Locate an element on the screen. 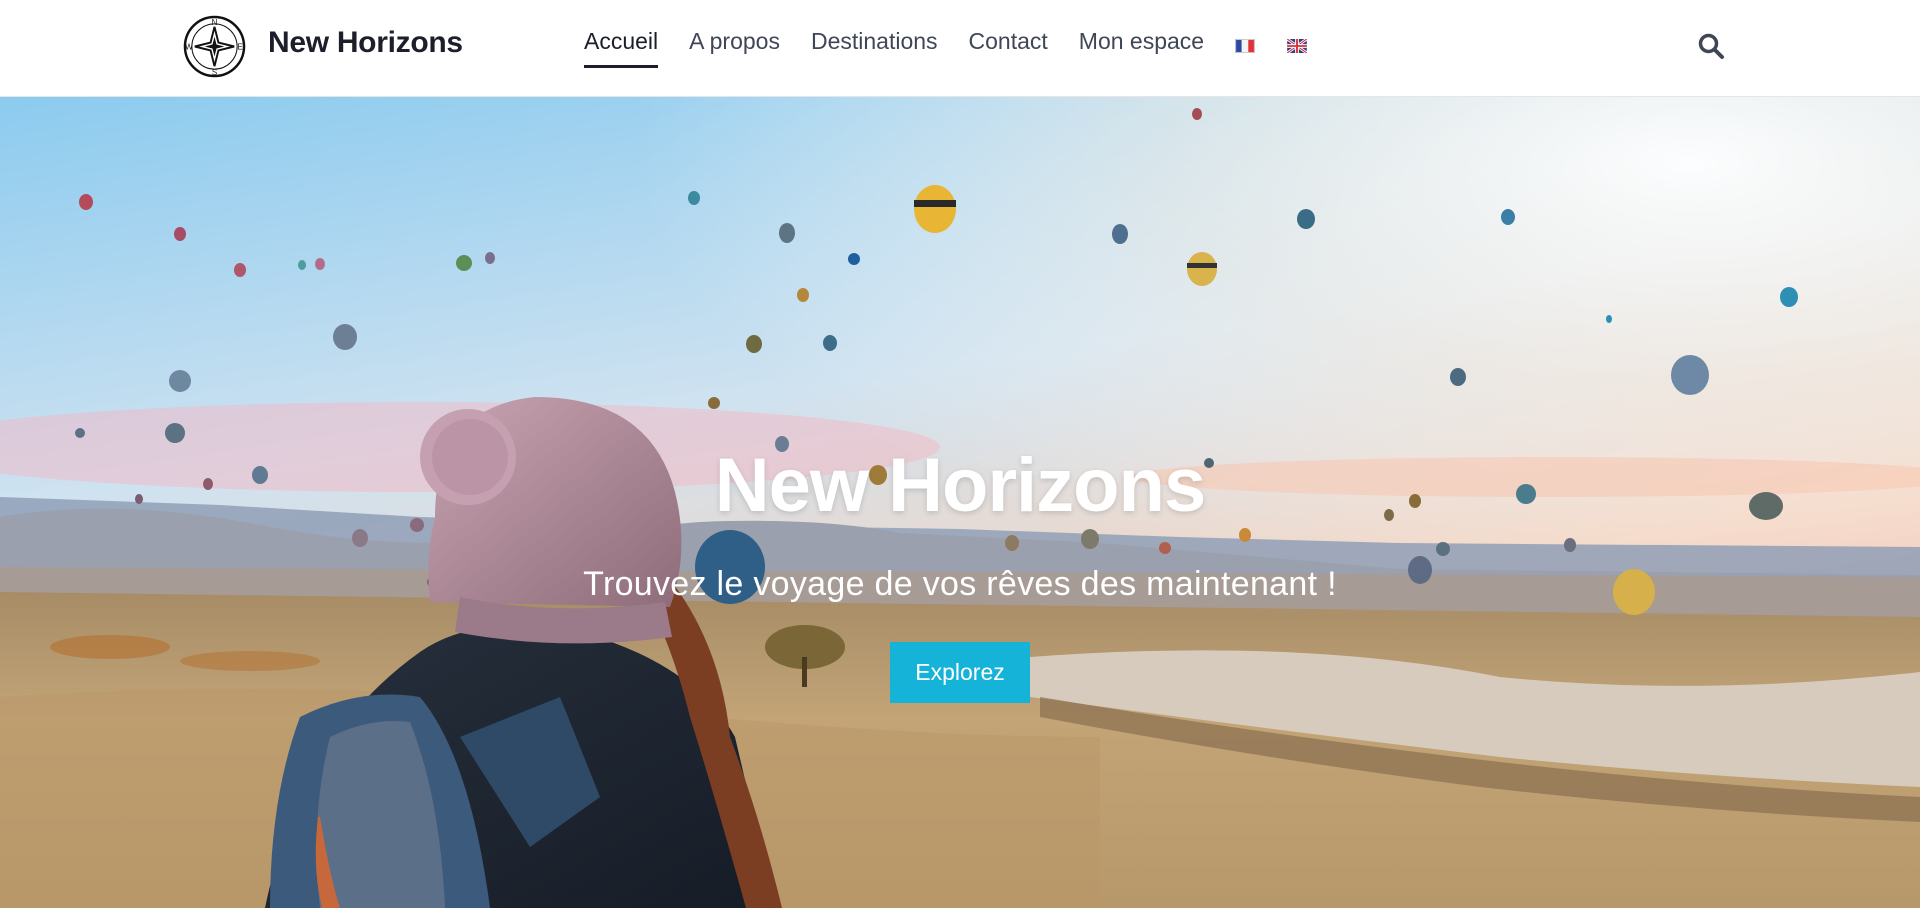 This screenshot has width=1920, height=908. explore-button: Explorez is located at coordinates (960, 672).